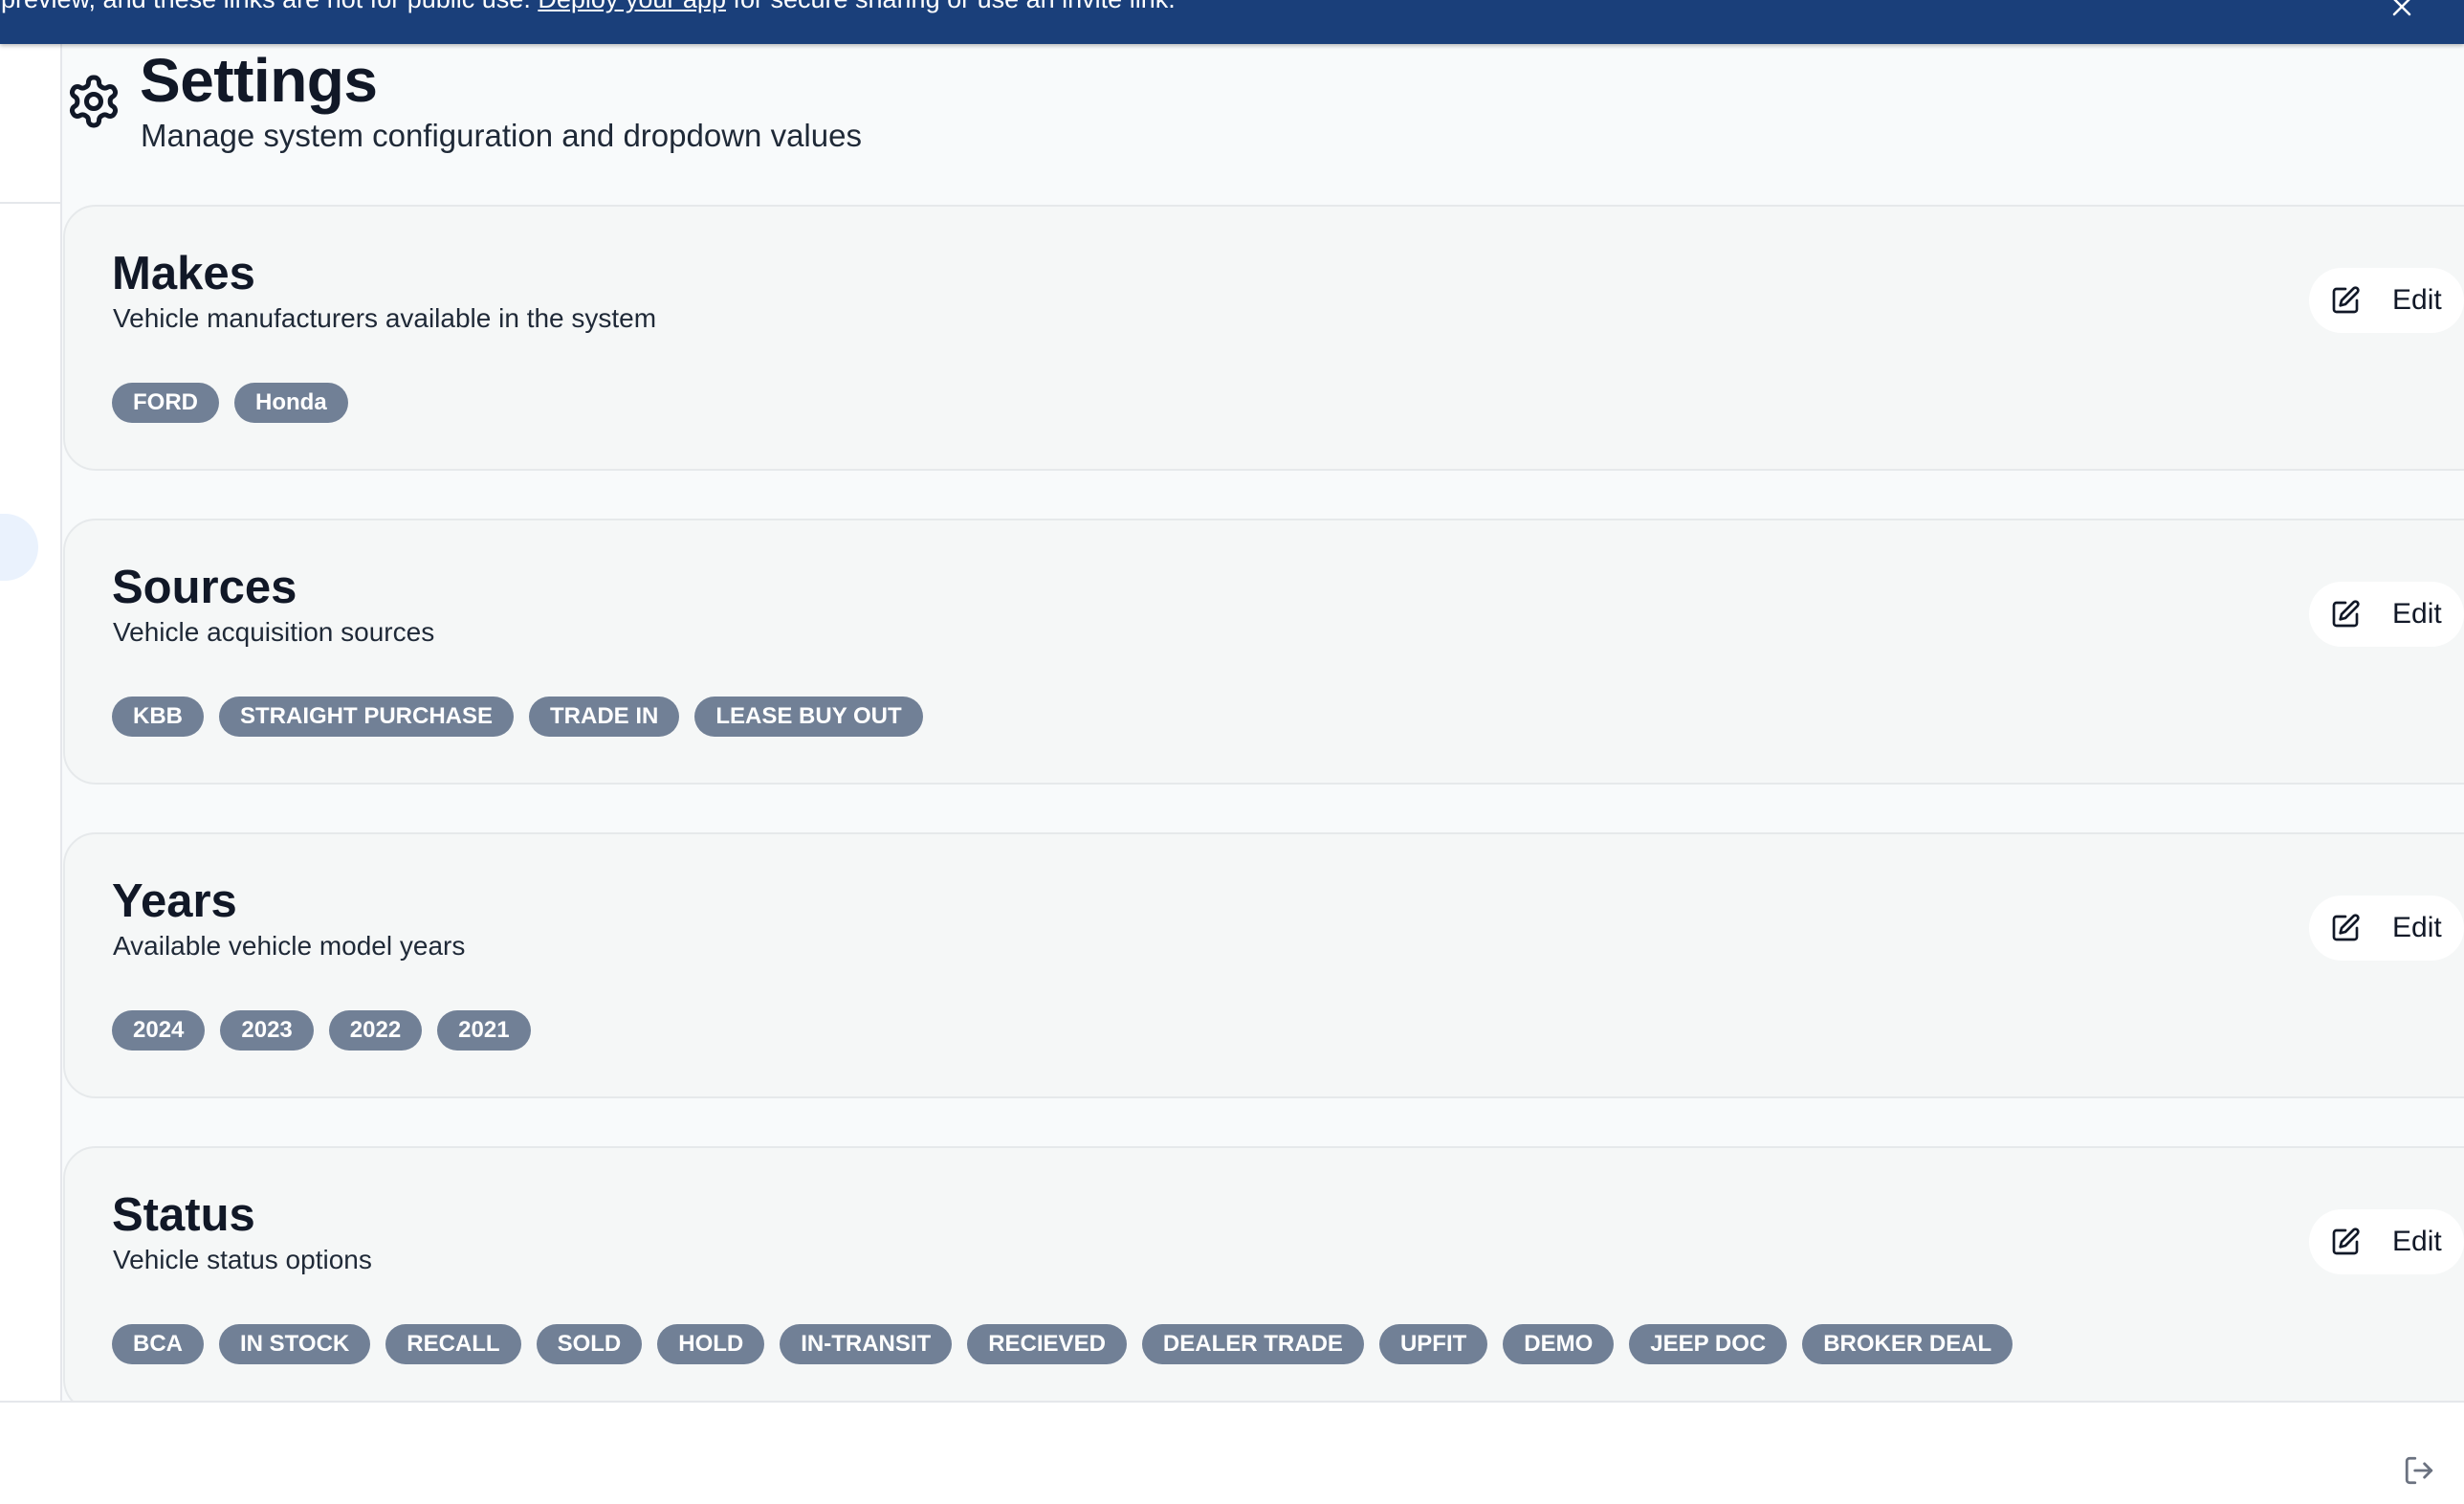  What do you see at coordinates (604, 717) in the screenshot?
I see `chip: TRADE IN` at bounding box center [604, 717].